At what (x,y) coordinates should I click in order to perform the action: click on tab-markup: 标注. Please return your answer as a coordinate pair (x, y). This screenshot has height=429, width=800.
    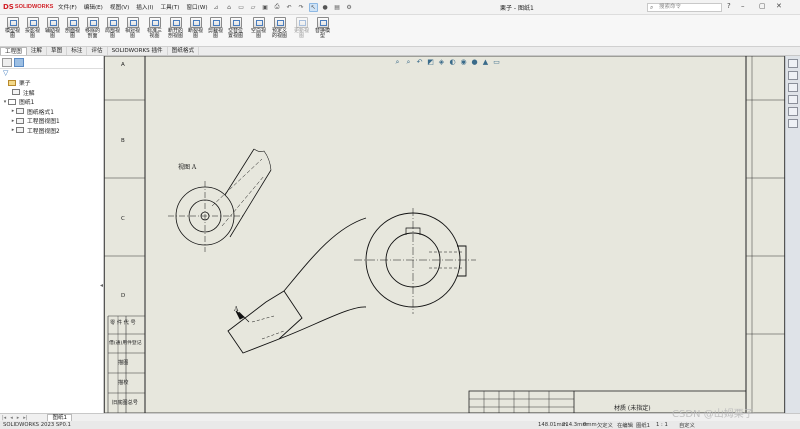
    Looking at the image, I should click on (77, 51).